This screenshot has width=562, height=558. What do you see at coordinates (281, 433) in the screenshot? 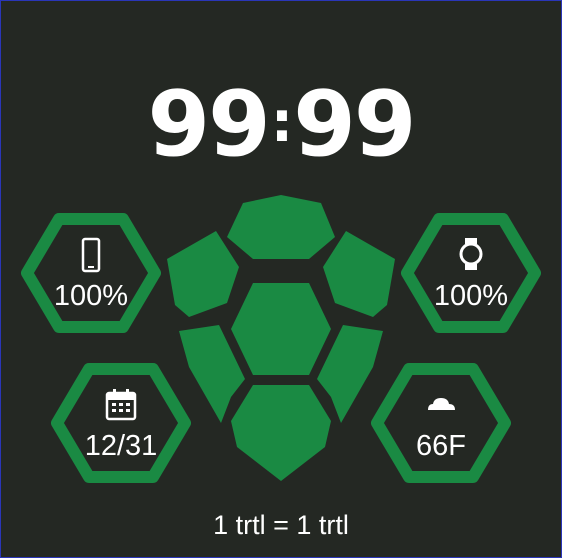
I see `shell-plate-bottom` at bounding box center [281, 433].